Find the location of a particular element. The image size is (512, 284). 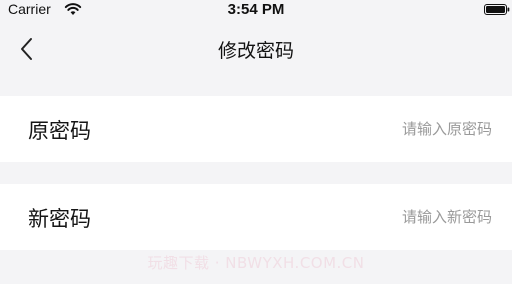

status-time: 3:54 PM is located at coordinates (256, 9).